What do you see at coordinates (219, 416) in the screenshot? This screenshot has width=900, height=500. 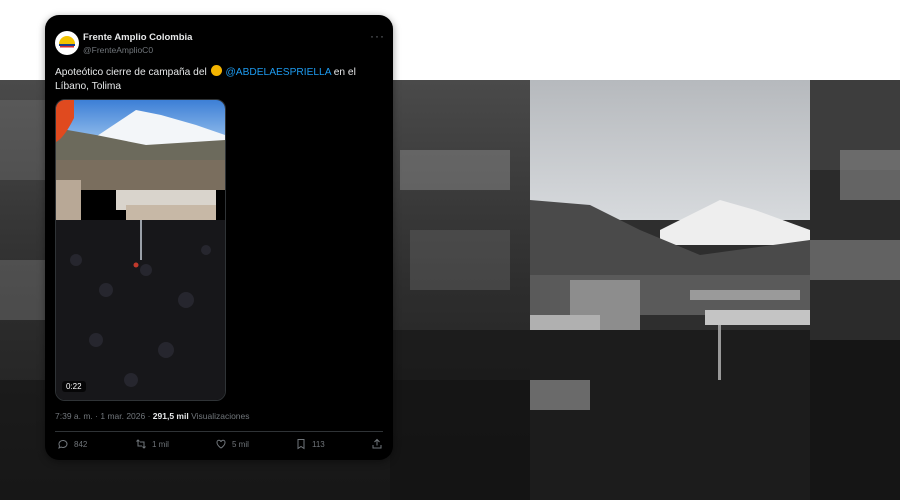 I see `views-label: Visualizaciones` at bounding box center [219, 416].